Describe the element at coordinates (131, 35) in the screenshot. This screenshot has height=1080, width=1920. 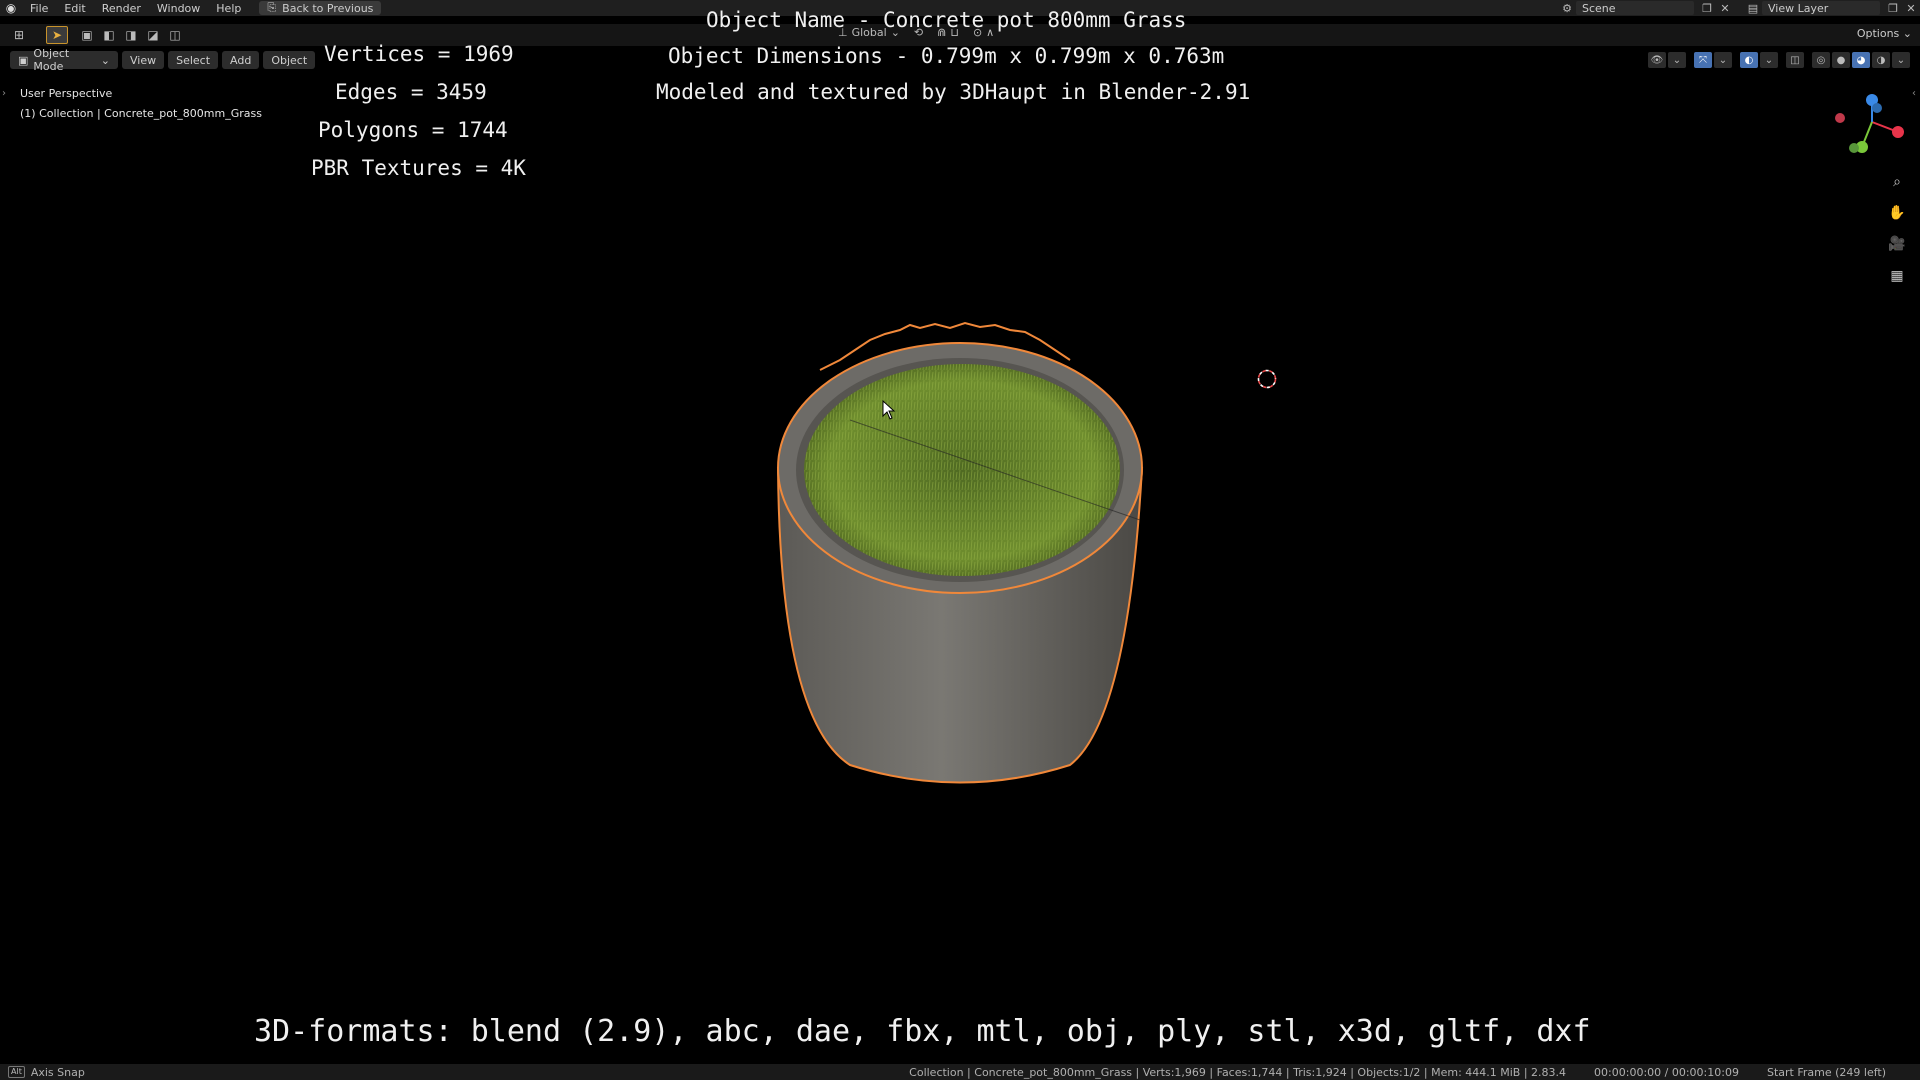
I see `select-subtract-mode-icon: ◨` at that location.